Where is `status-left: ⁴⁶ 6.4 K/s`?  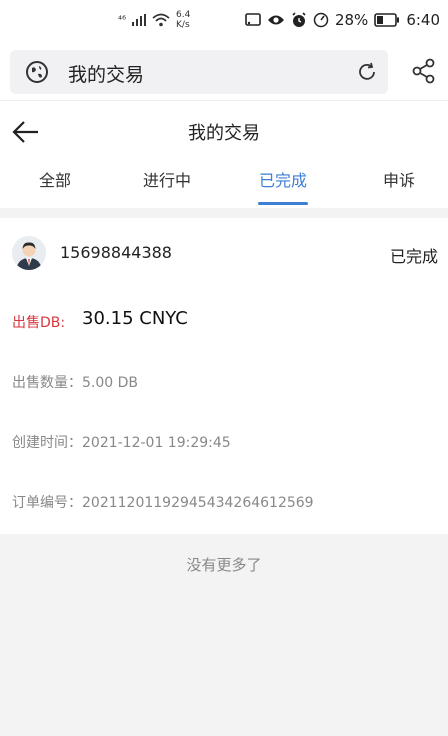 status-left: ⁴⁶ 6.4 K/s is located at coordinates (154, 20).